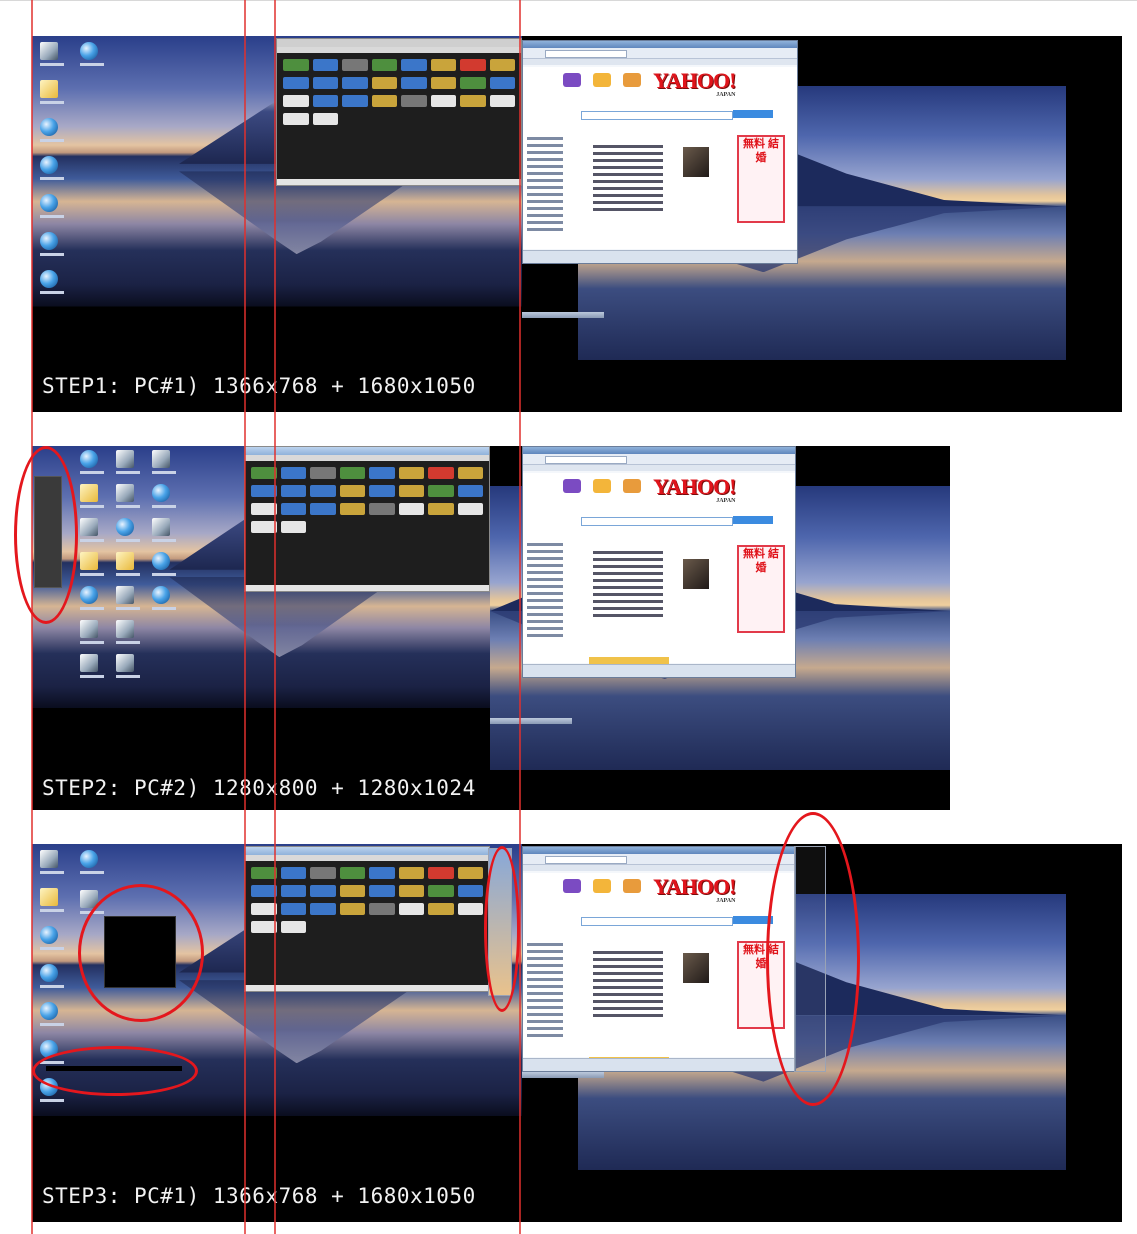  I want to click on save-icon, so click(128, 598).